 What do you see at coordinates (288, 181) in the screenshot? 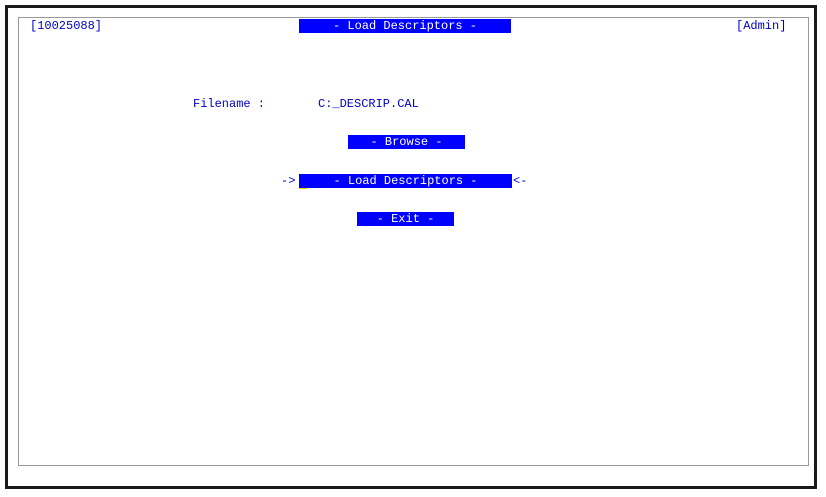
I see `selection-arrow-left: ->` at bounding box center [288, 181].